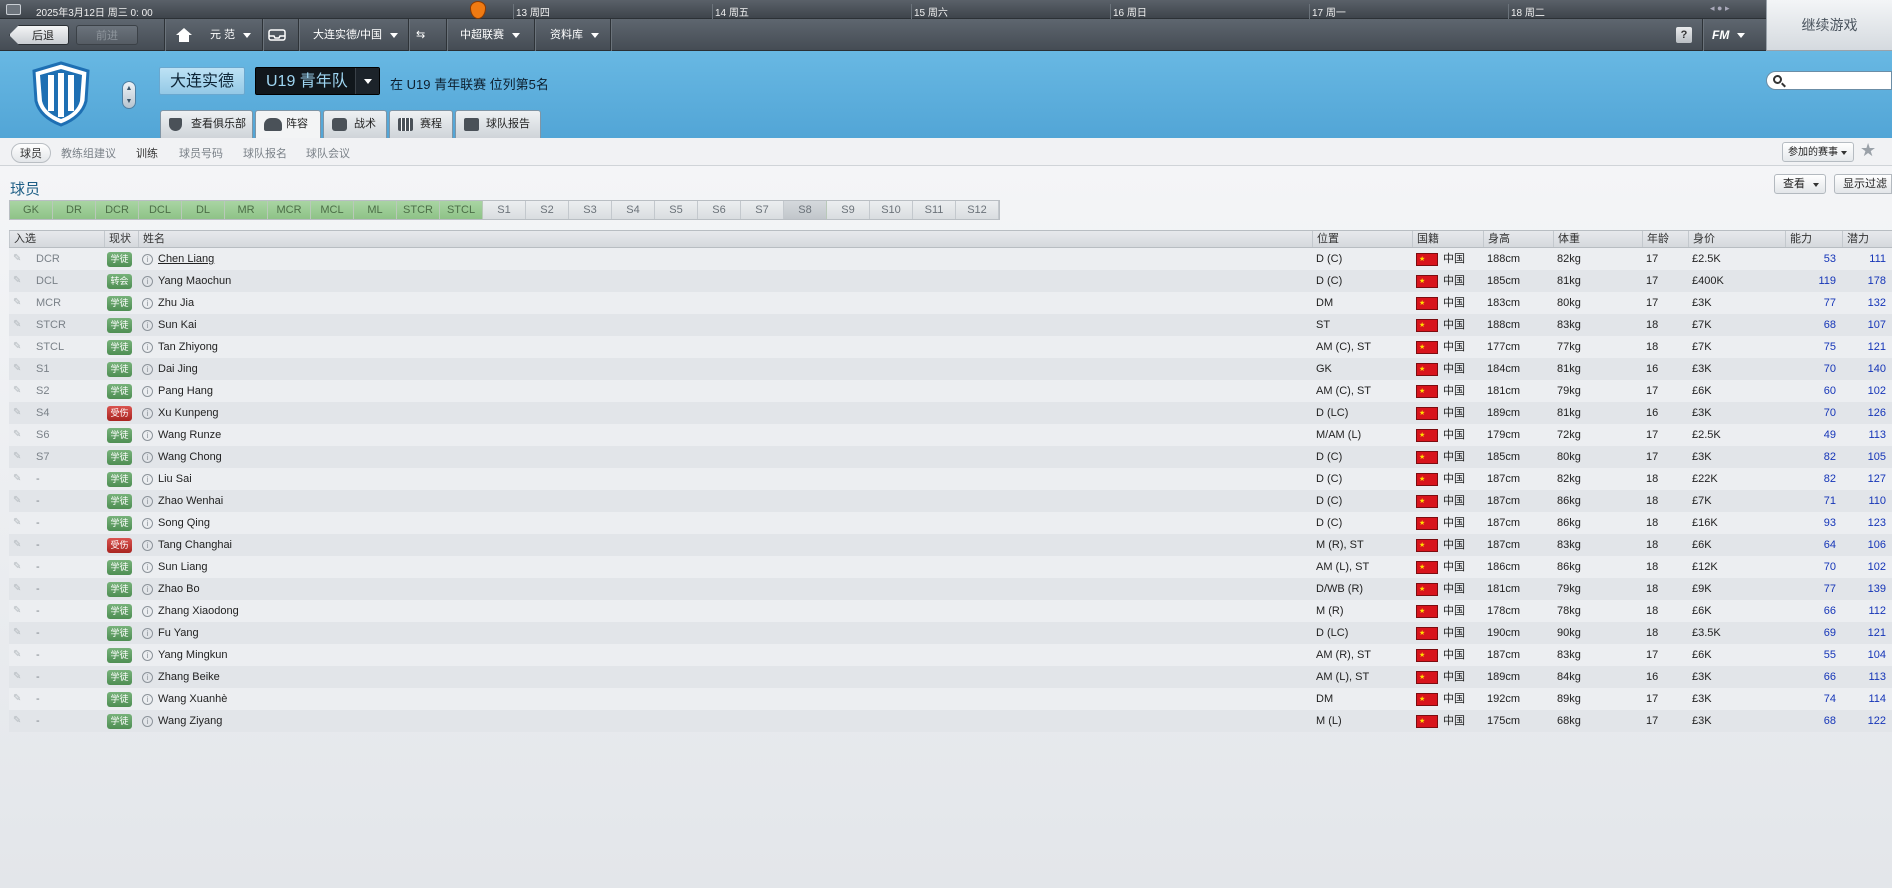 The image size is (1892, 888). What do you see at coordinates (1863, 184) in the screenshot?
I see `show-filter-button: 显示过滤` at bounding box center [1863, 184].